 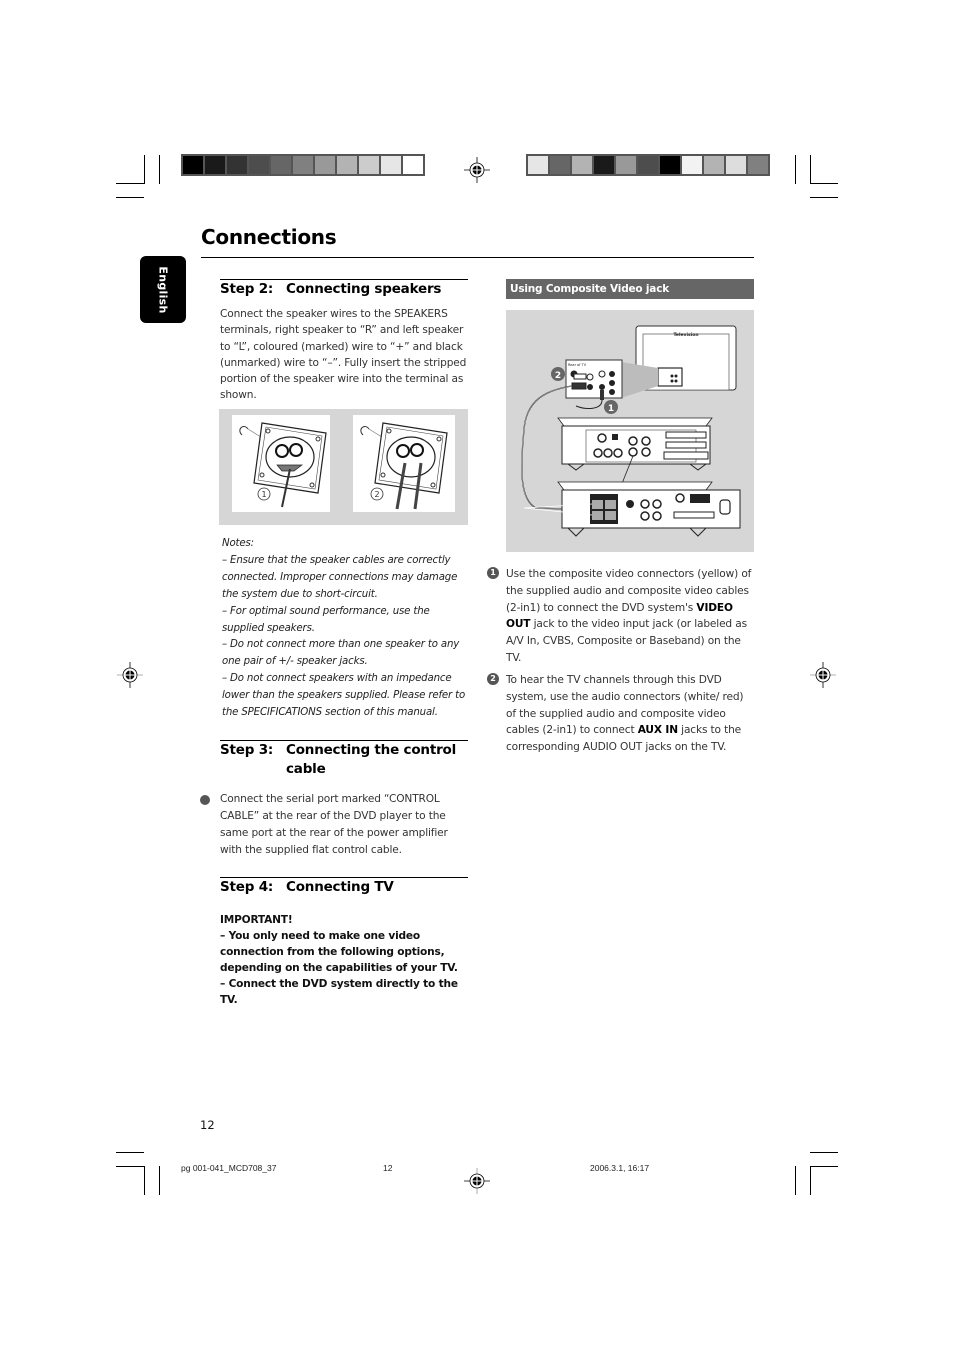 I want to click on step2-title: Connecting speakers, so click(x=364, y=289).